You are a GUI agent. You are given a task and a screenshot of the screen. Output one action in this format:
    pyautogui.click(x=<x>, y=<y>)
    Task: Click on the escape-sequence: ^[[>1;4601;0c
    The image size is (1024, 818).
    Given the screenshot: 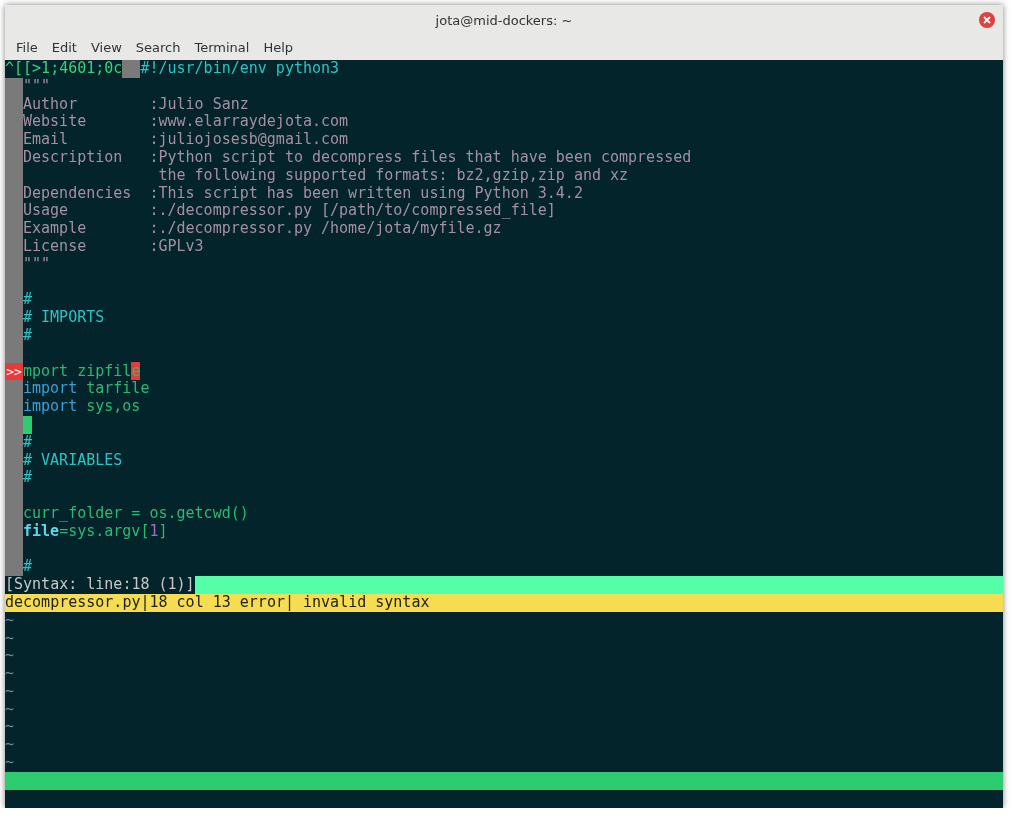 What is the action you would take?
    pyautogui.click(x=64, y=69)
    